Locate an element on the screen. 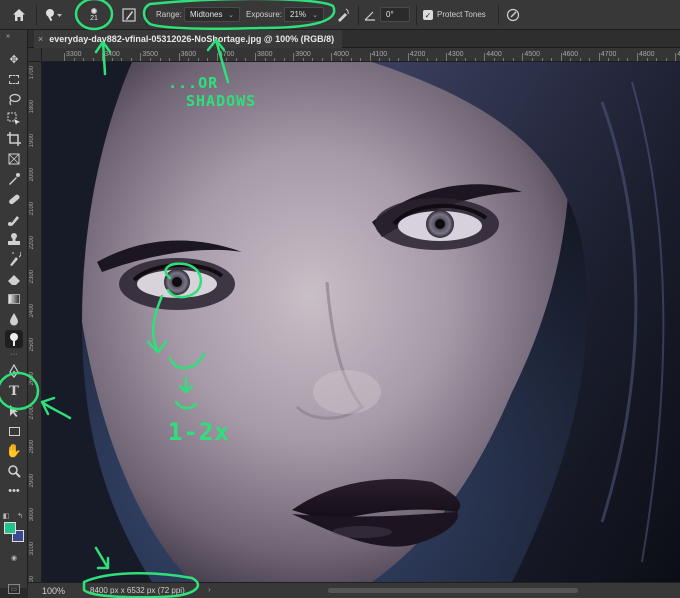 This screenshot has width=680, height=598. rectangle-tool-icon is located at coordinates (14, 431).